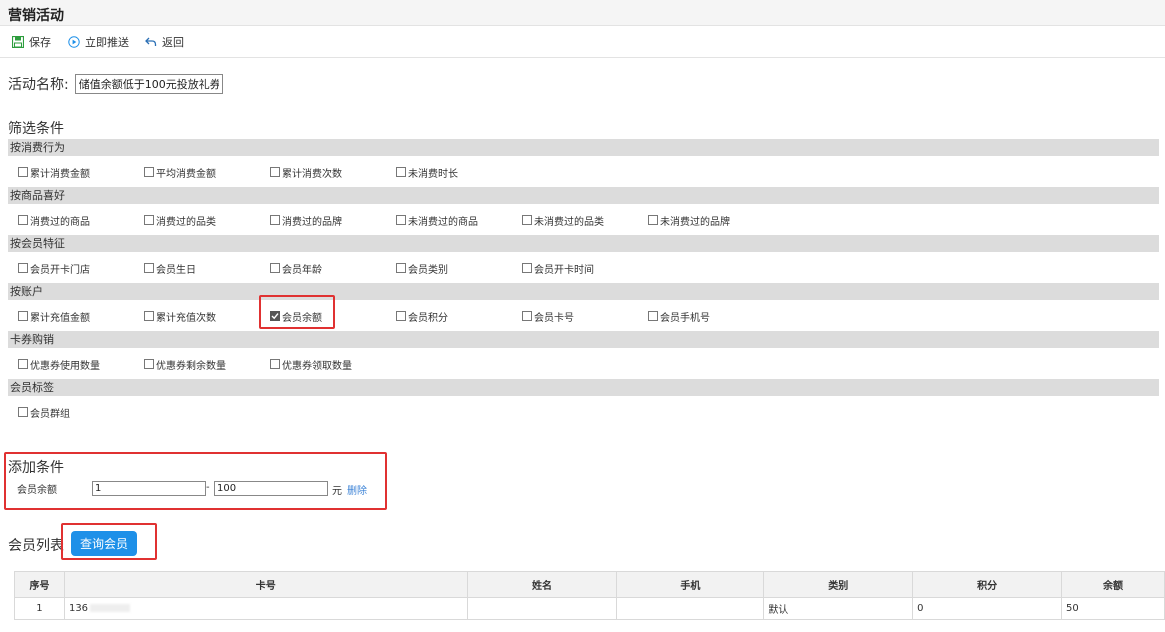  I want to click on filter-option-label: 会员年龄, so click(302, 270).